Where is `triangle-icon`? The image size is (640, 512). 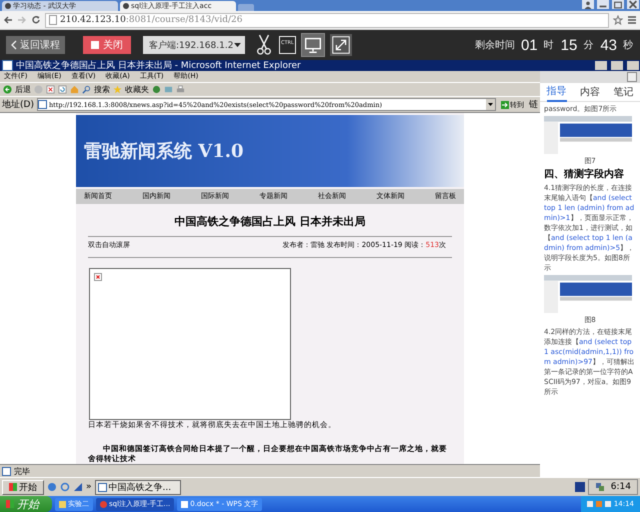 triangle-icon is located at coordinates (78, 487).